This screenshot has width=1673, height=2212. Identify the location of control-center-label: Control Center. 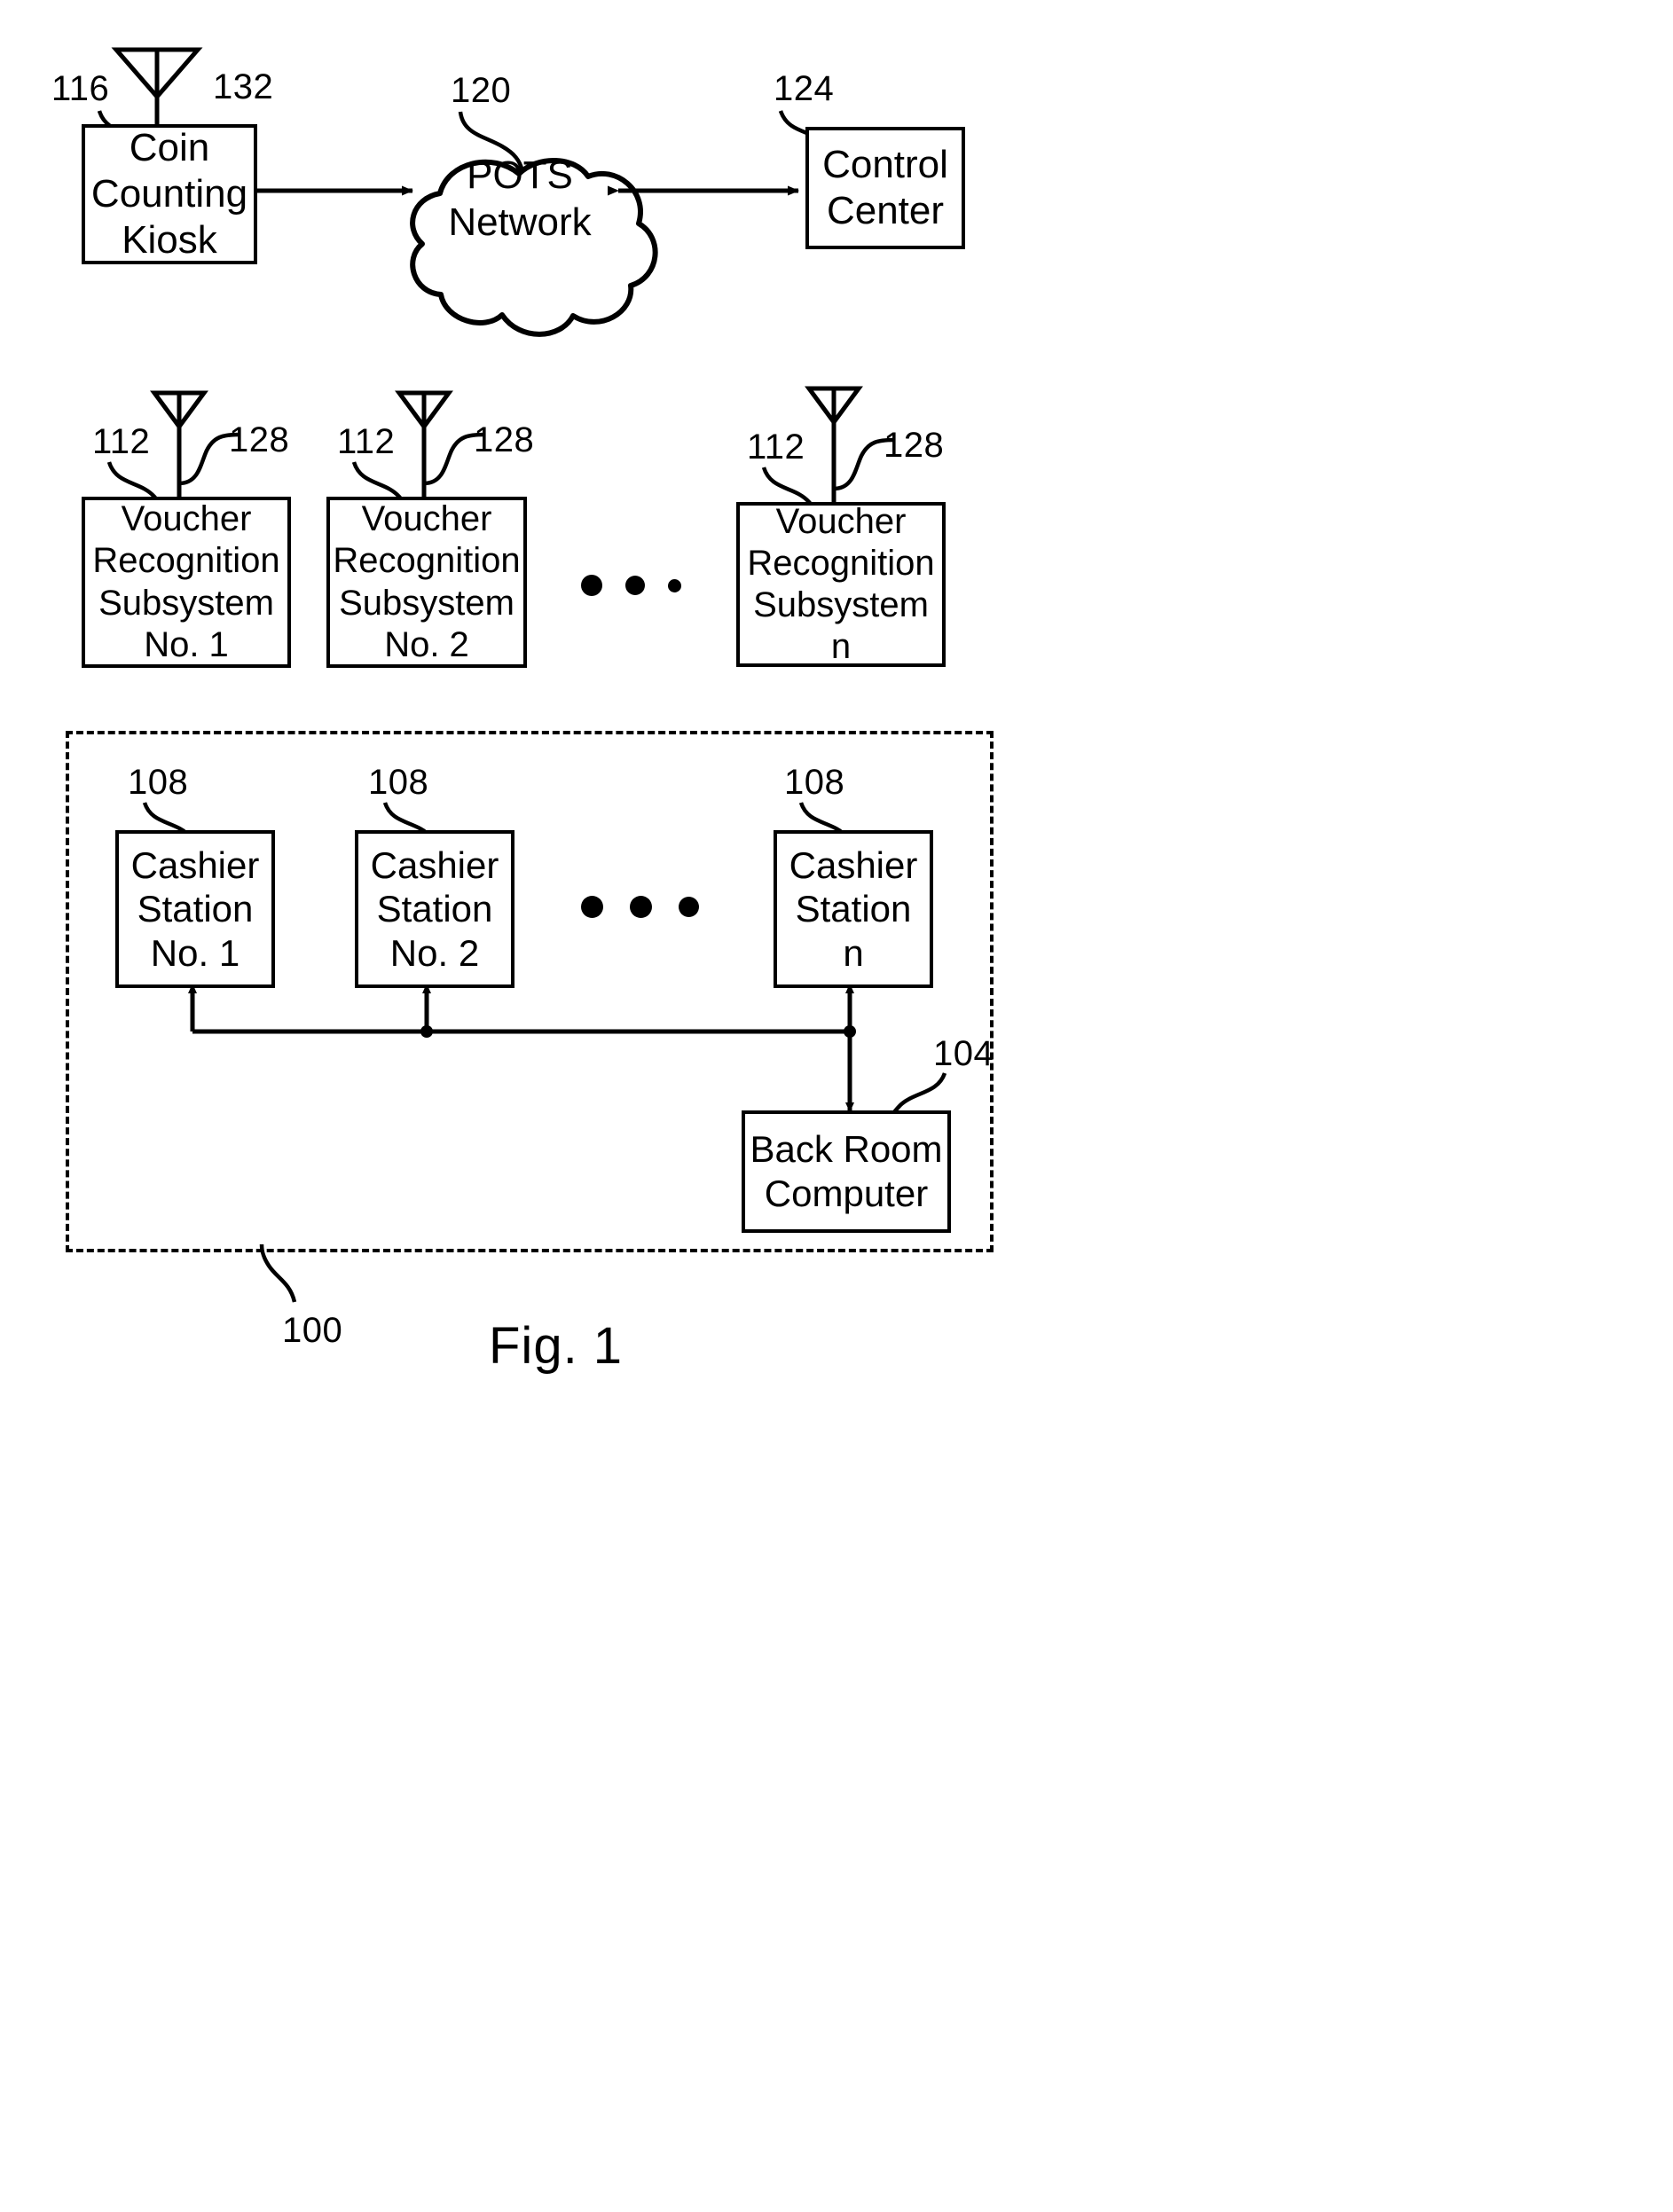
(885, 187).